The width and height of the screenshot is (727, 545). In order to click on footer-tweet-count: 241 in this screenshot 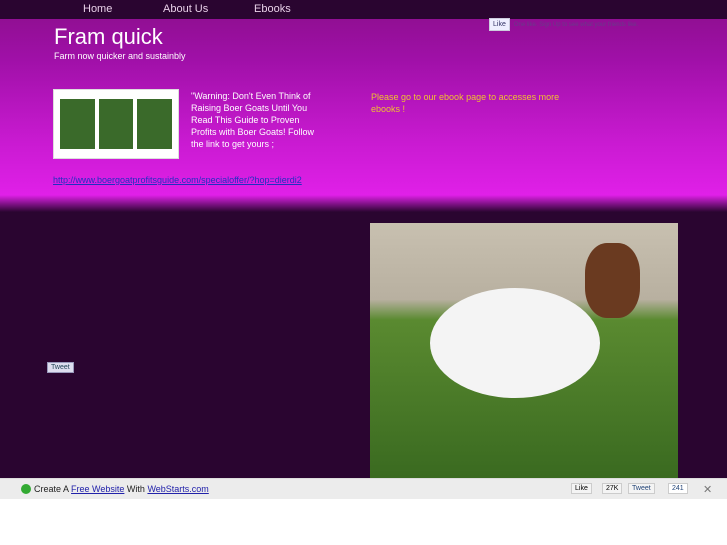, I will do `click(678, 488)`.